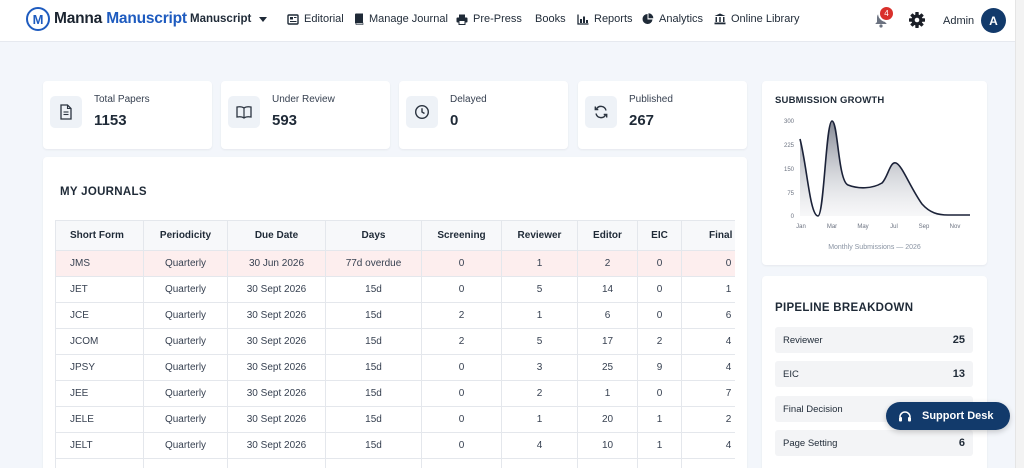 This screenshot has height=468, width=1024. Describe the element at coordinates (110, 120) in the screenshot. I see `stat-value: 1153` at that location.